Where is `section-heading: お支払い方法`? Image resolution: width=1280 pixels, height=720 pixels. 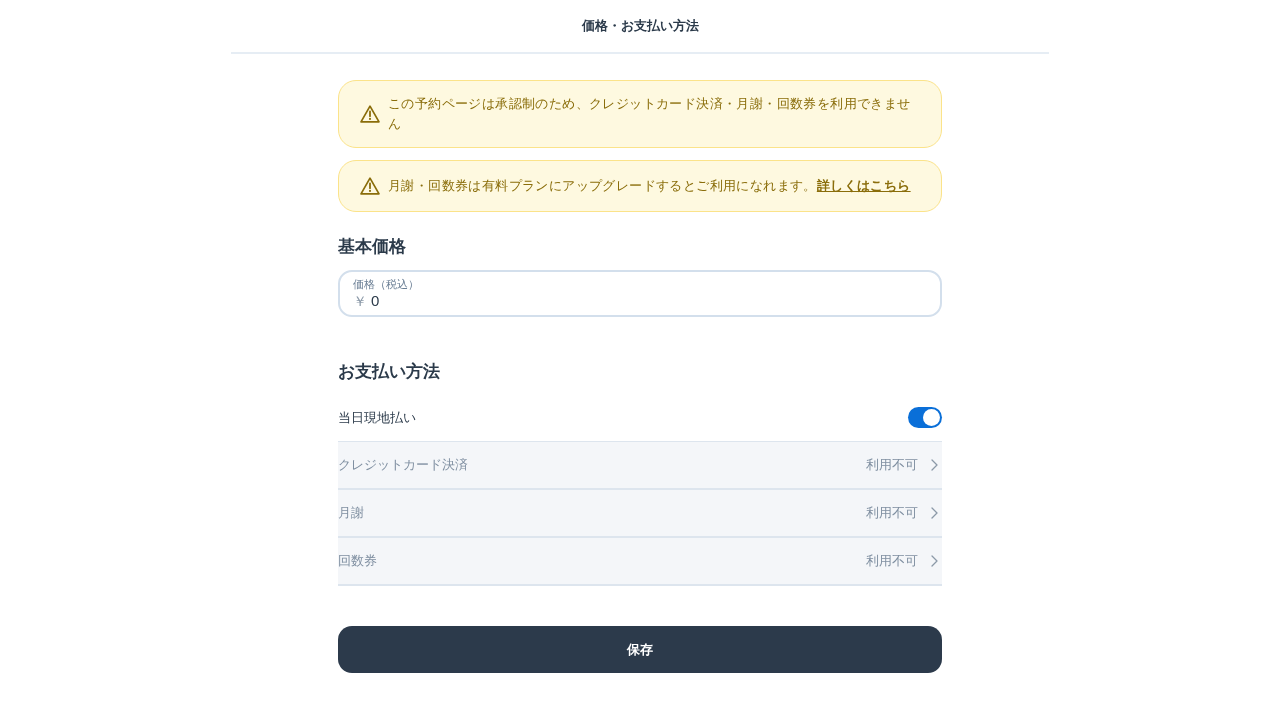 section-heading: お支払い方法 is located at coordinates (389, 372).